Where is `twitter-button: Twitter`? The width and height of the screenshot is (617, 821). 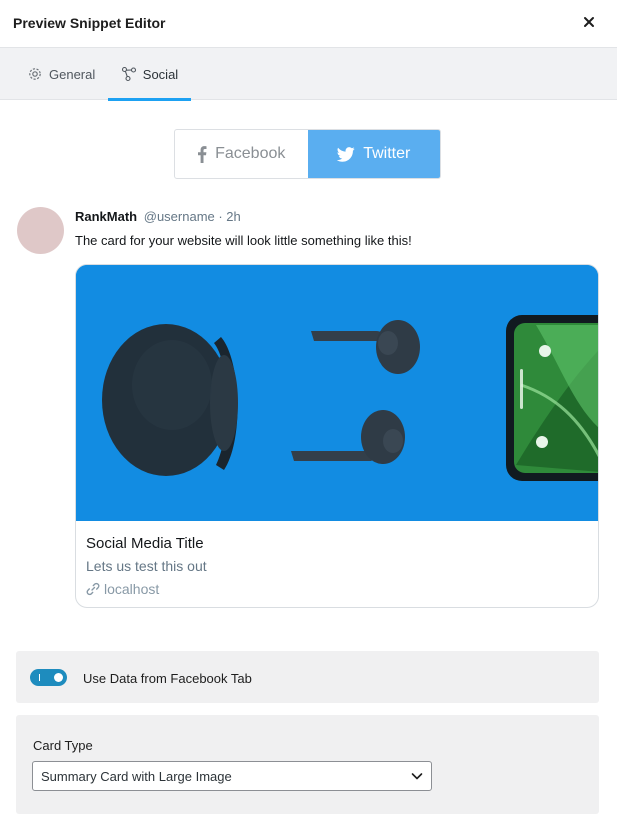 twitter-button: Twitter is located at coordinates (373, 154).